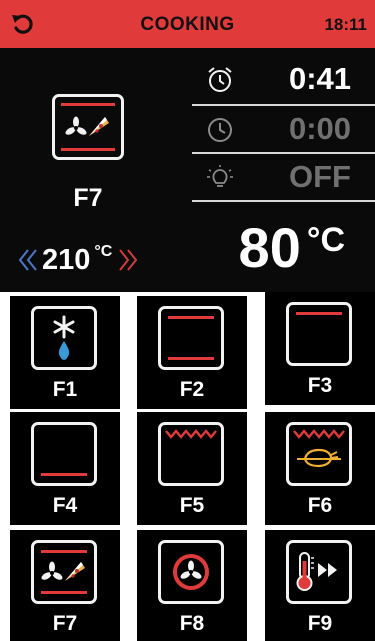 The height and width of the screenshot is (641, 375). What do you see at coordinates (88, 198) in the screenshot?
I see `active-program-label: F7` at bounding box center [88, 198].